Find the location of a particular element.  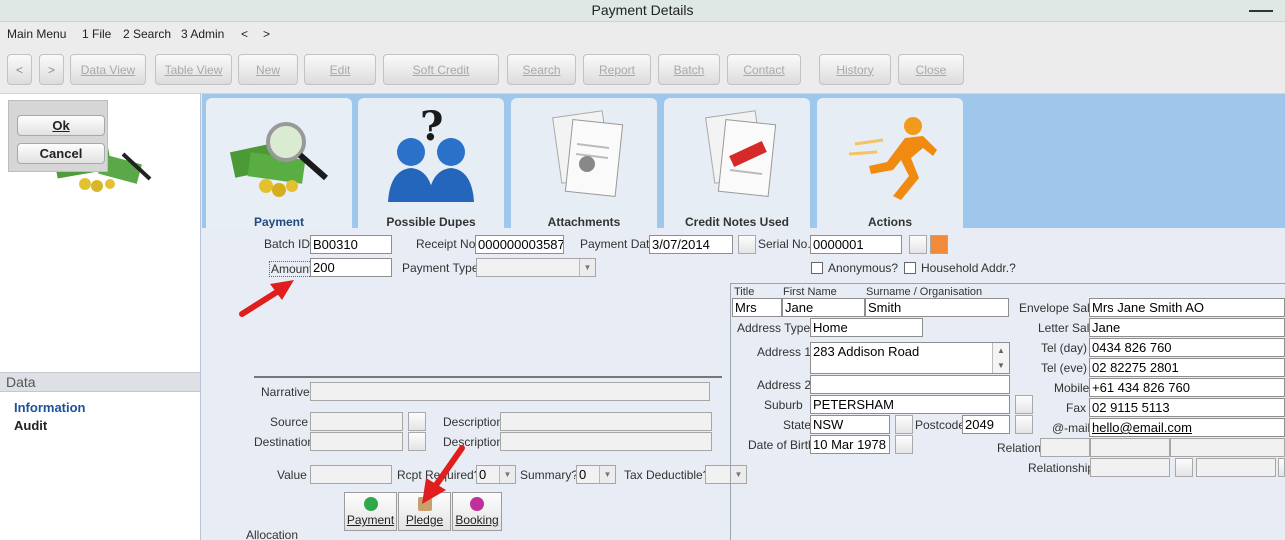

minimize-button is located at coordinates (1261, 6).